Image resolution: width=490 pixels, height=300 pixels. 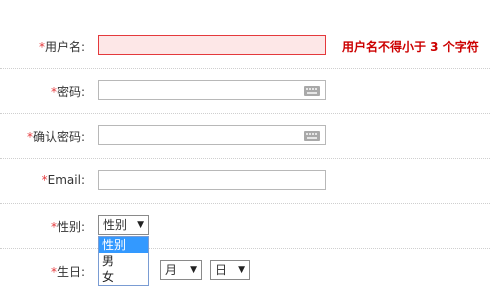 I want to click on birthday-day-select: 日 ▼, so click(x=230, y=270).